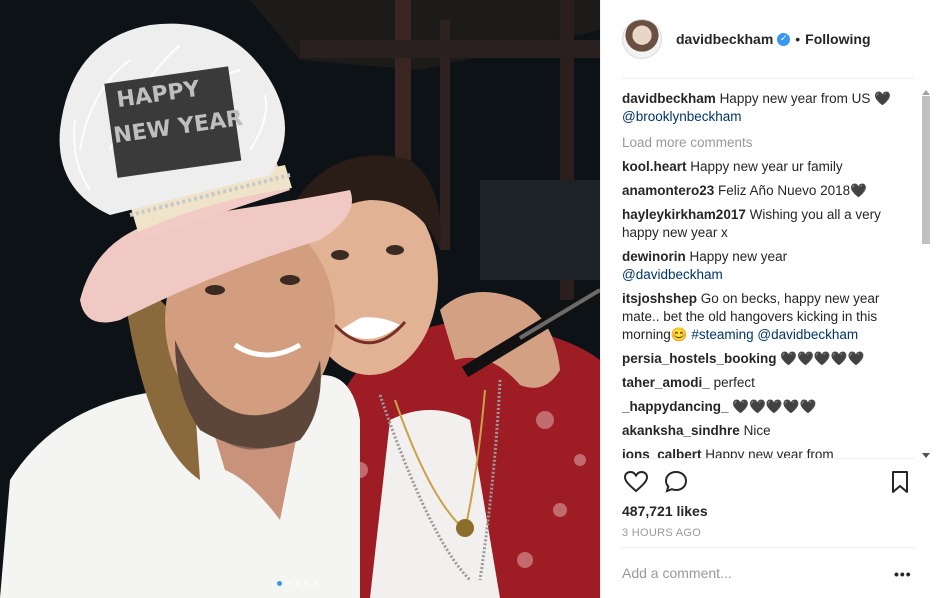 This screenshot has width=936, height=598. I want to click on likes-count: 487,721 likes, so click(665, 511).